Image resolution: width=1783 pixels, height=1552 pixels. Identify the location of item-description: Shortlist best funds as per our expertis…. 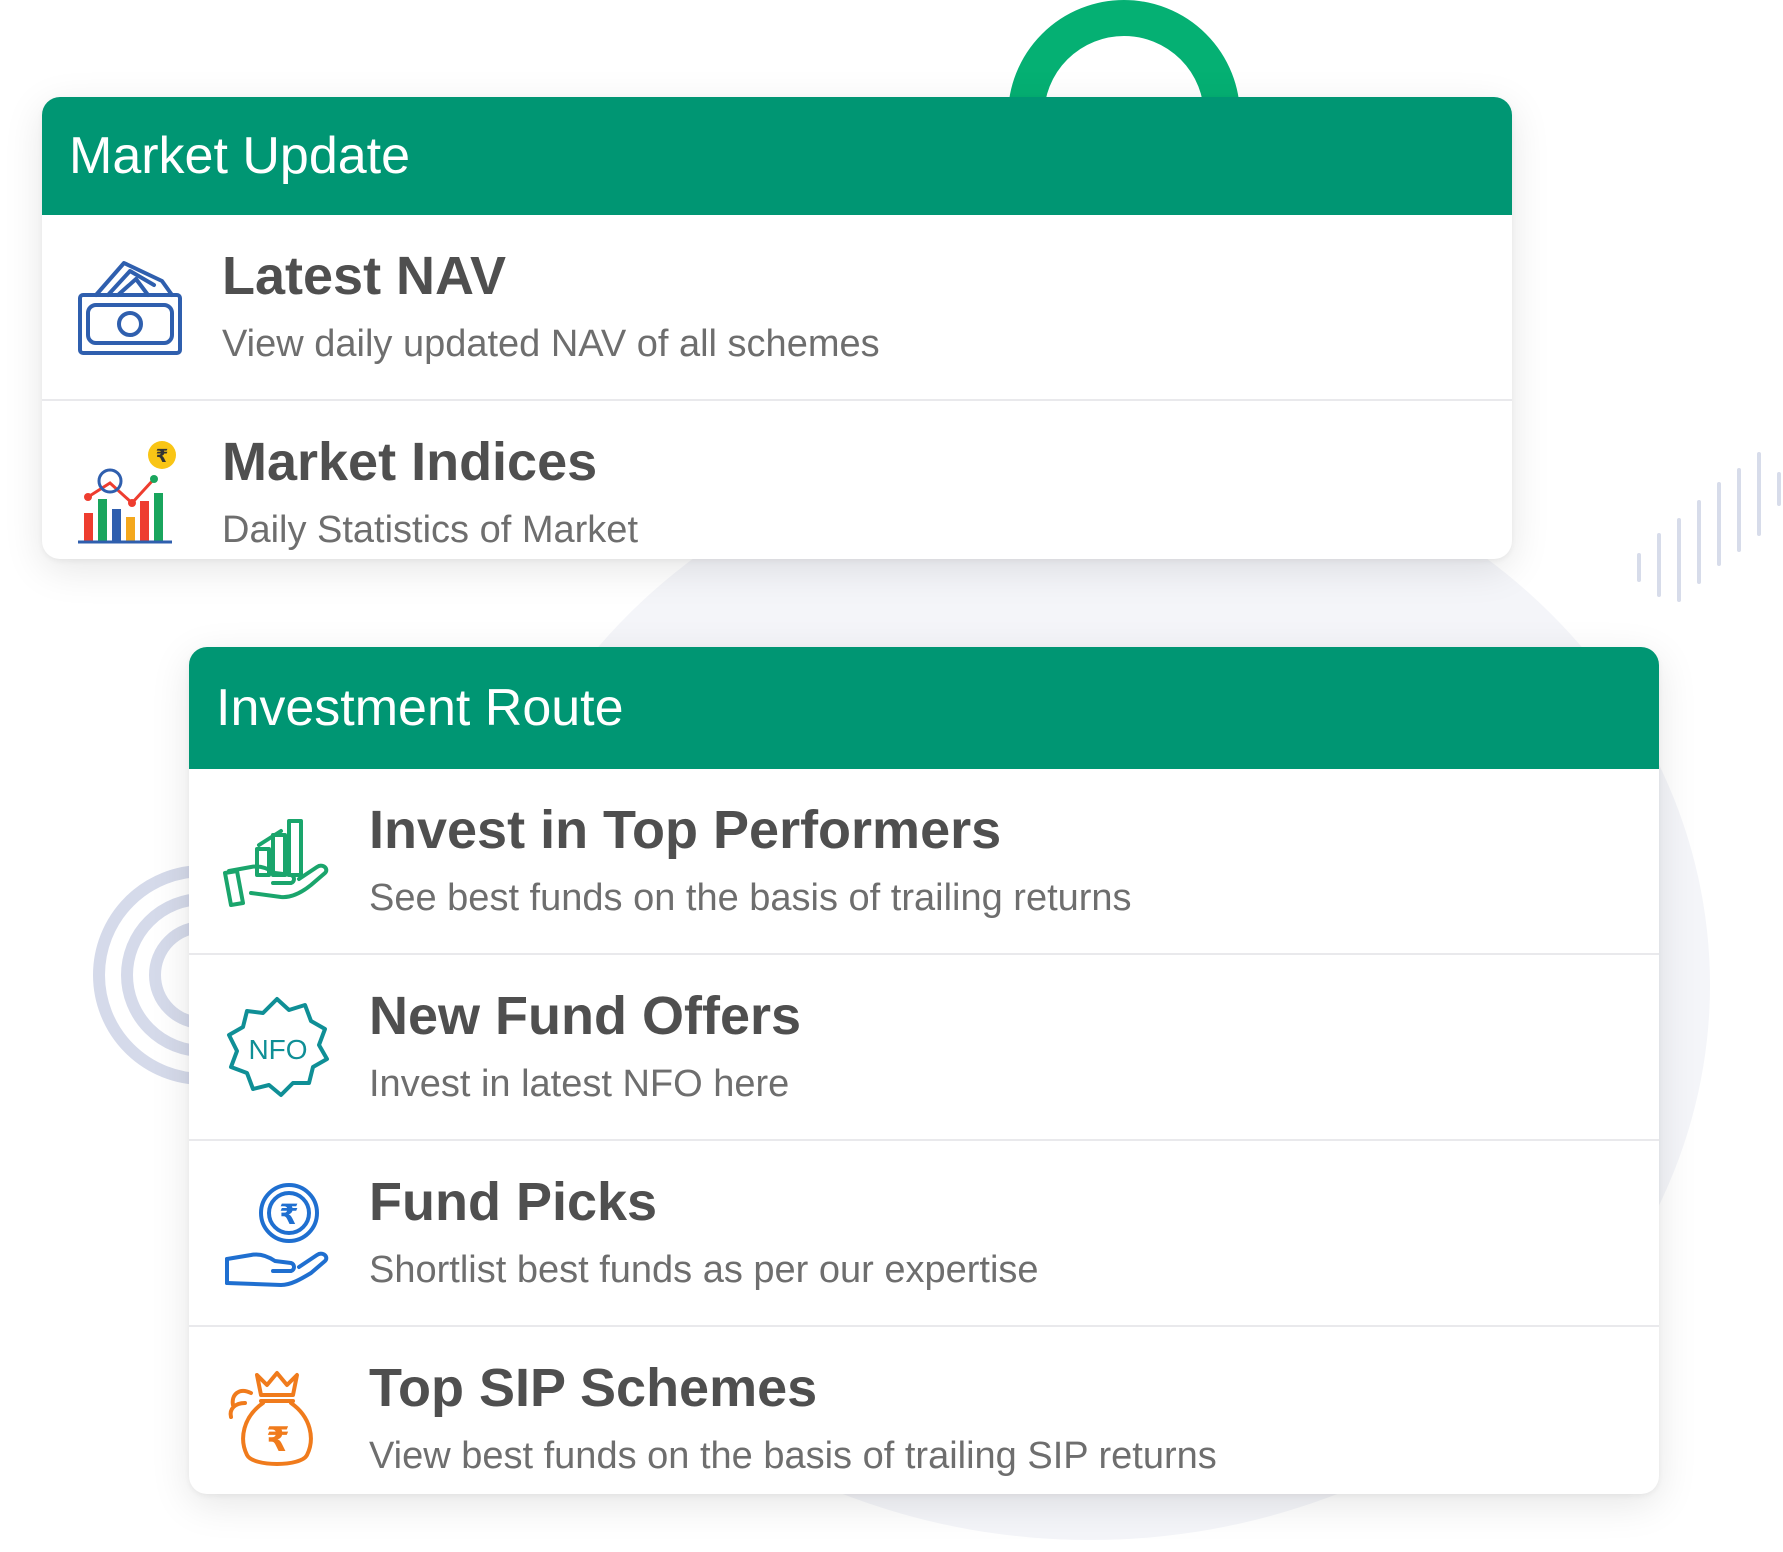
(704, 1270).